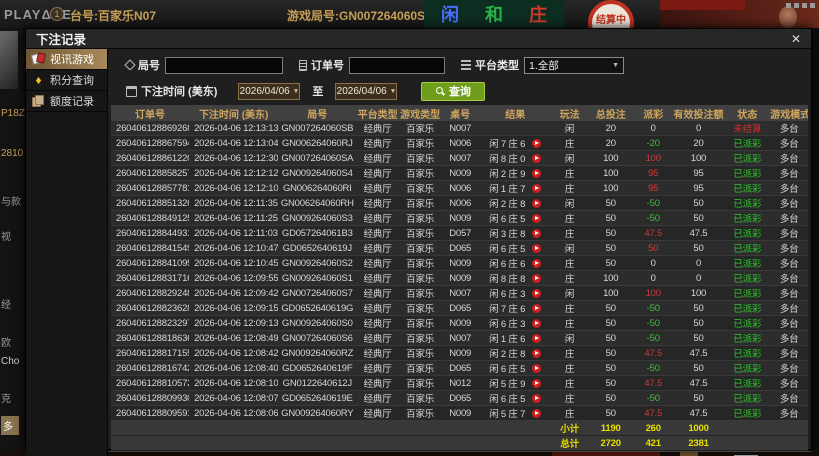  Describe the element at coordinates (66, 59) in the screenshot. I see `sidebar-item-video-games: 视讯游戏` at that location.